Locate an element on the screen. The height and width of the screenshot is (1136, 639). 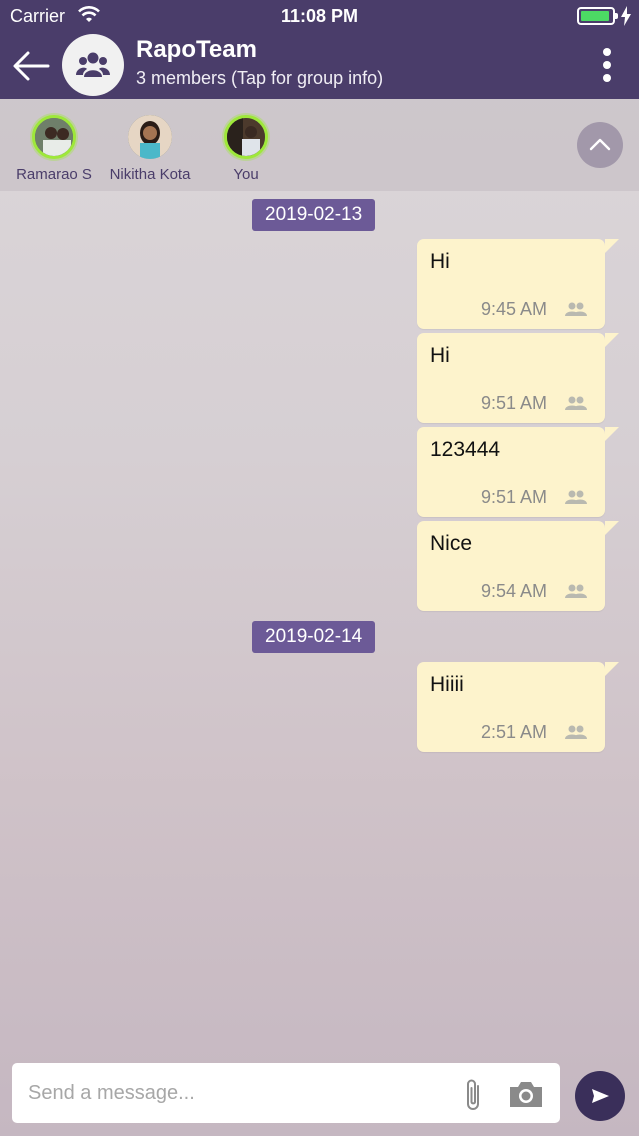
member-name: Nikitha Kota is located at coordinates (150, 174).